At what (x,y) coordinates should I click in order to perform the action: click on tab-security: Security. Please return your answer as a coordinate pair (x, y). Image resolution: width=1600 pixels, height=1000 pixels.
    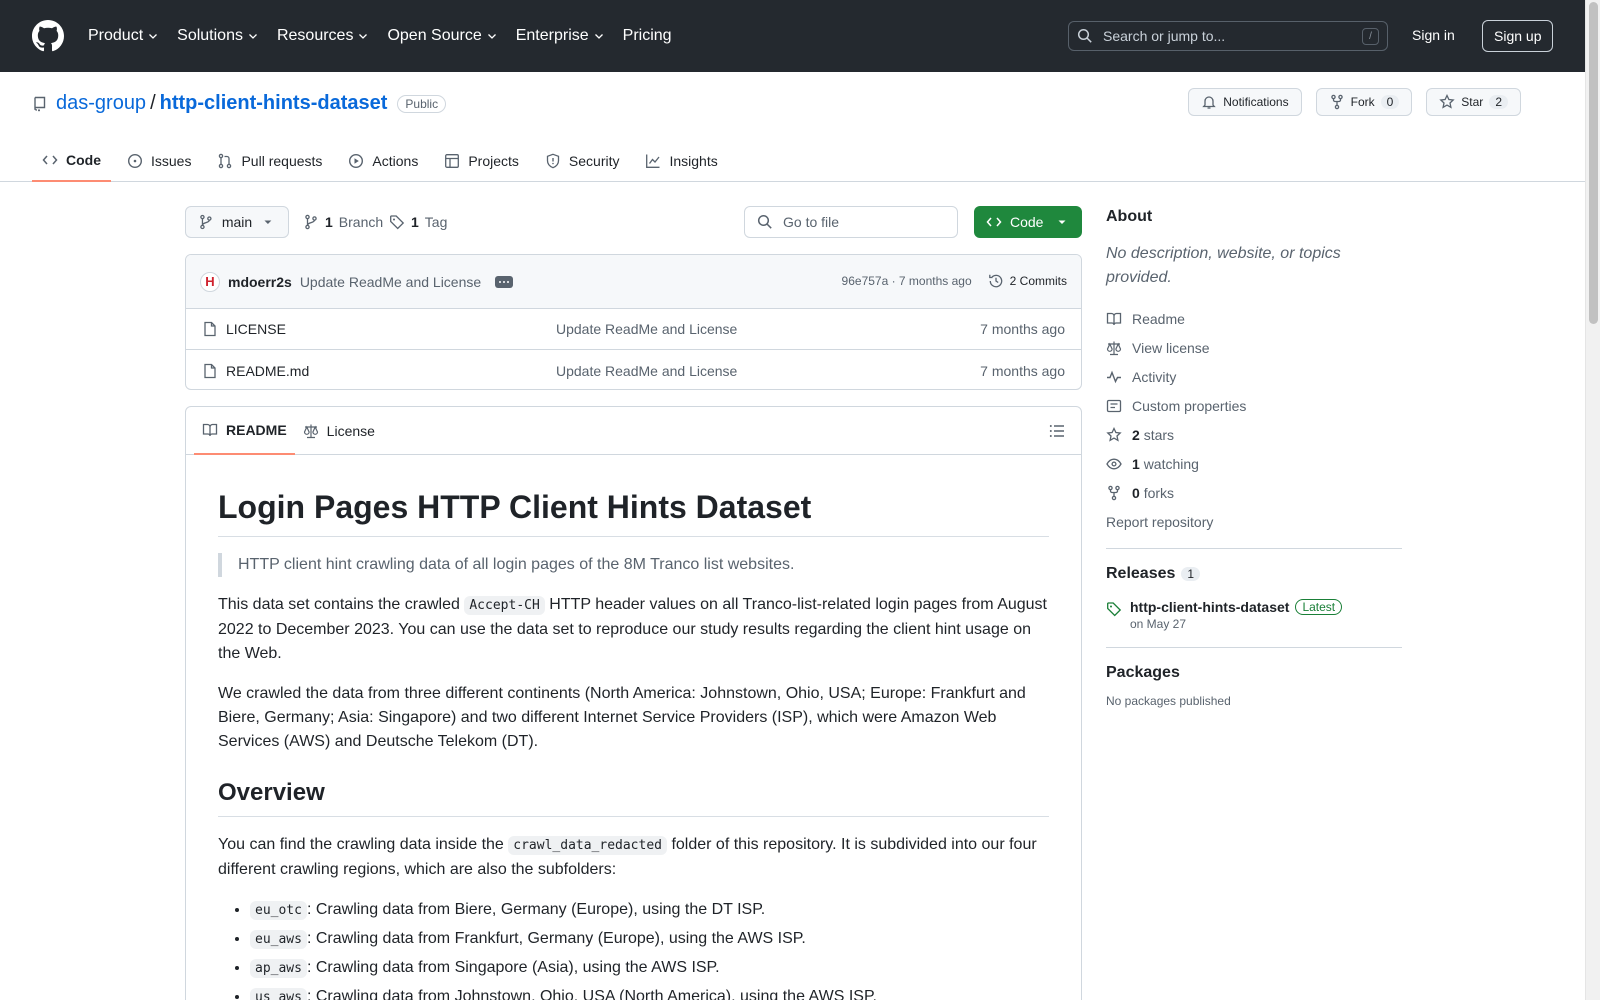
    Looking at the image, I should click on (582, 161).